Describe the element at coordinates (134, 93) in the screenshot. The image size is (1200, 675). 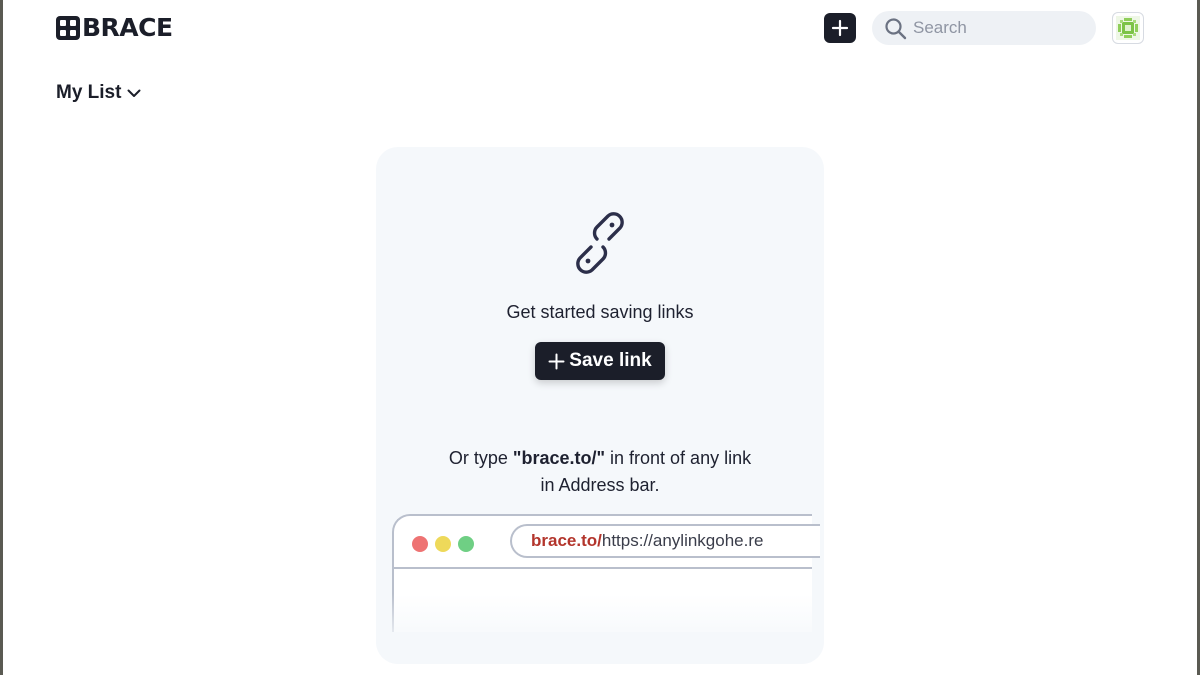
I see `chevron-down-icon` at that location.